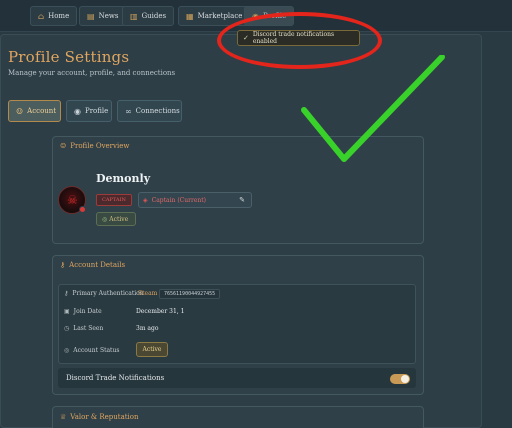  What do you see at coordinates (41, 16) in the screenshot?
I see `home-icon: ⌂` at bounding box center [41, 16].